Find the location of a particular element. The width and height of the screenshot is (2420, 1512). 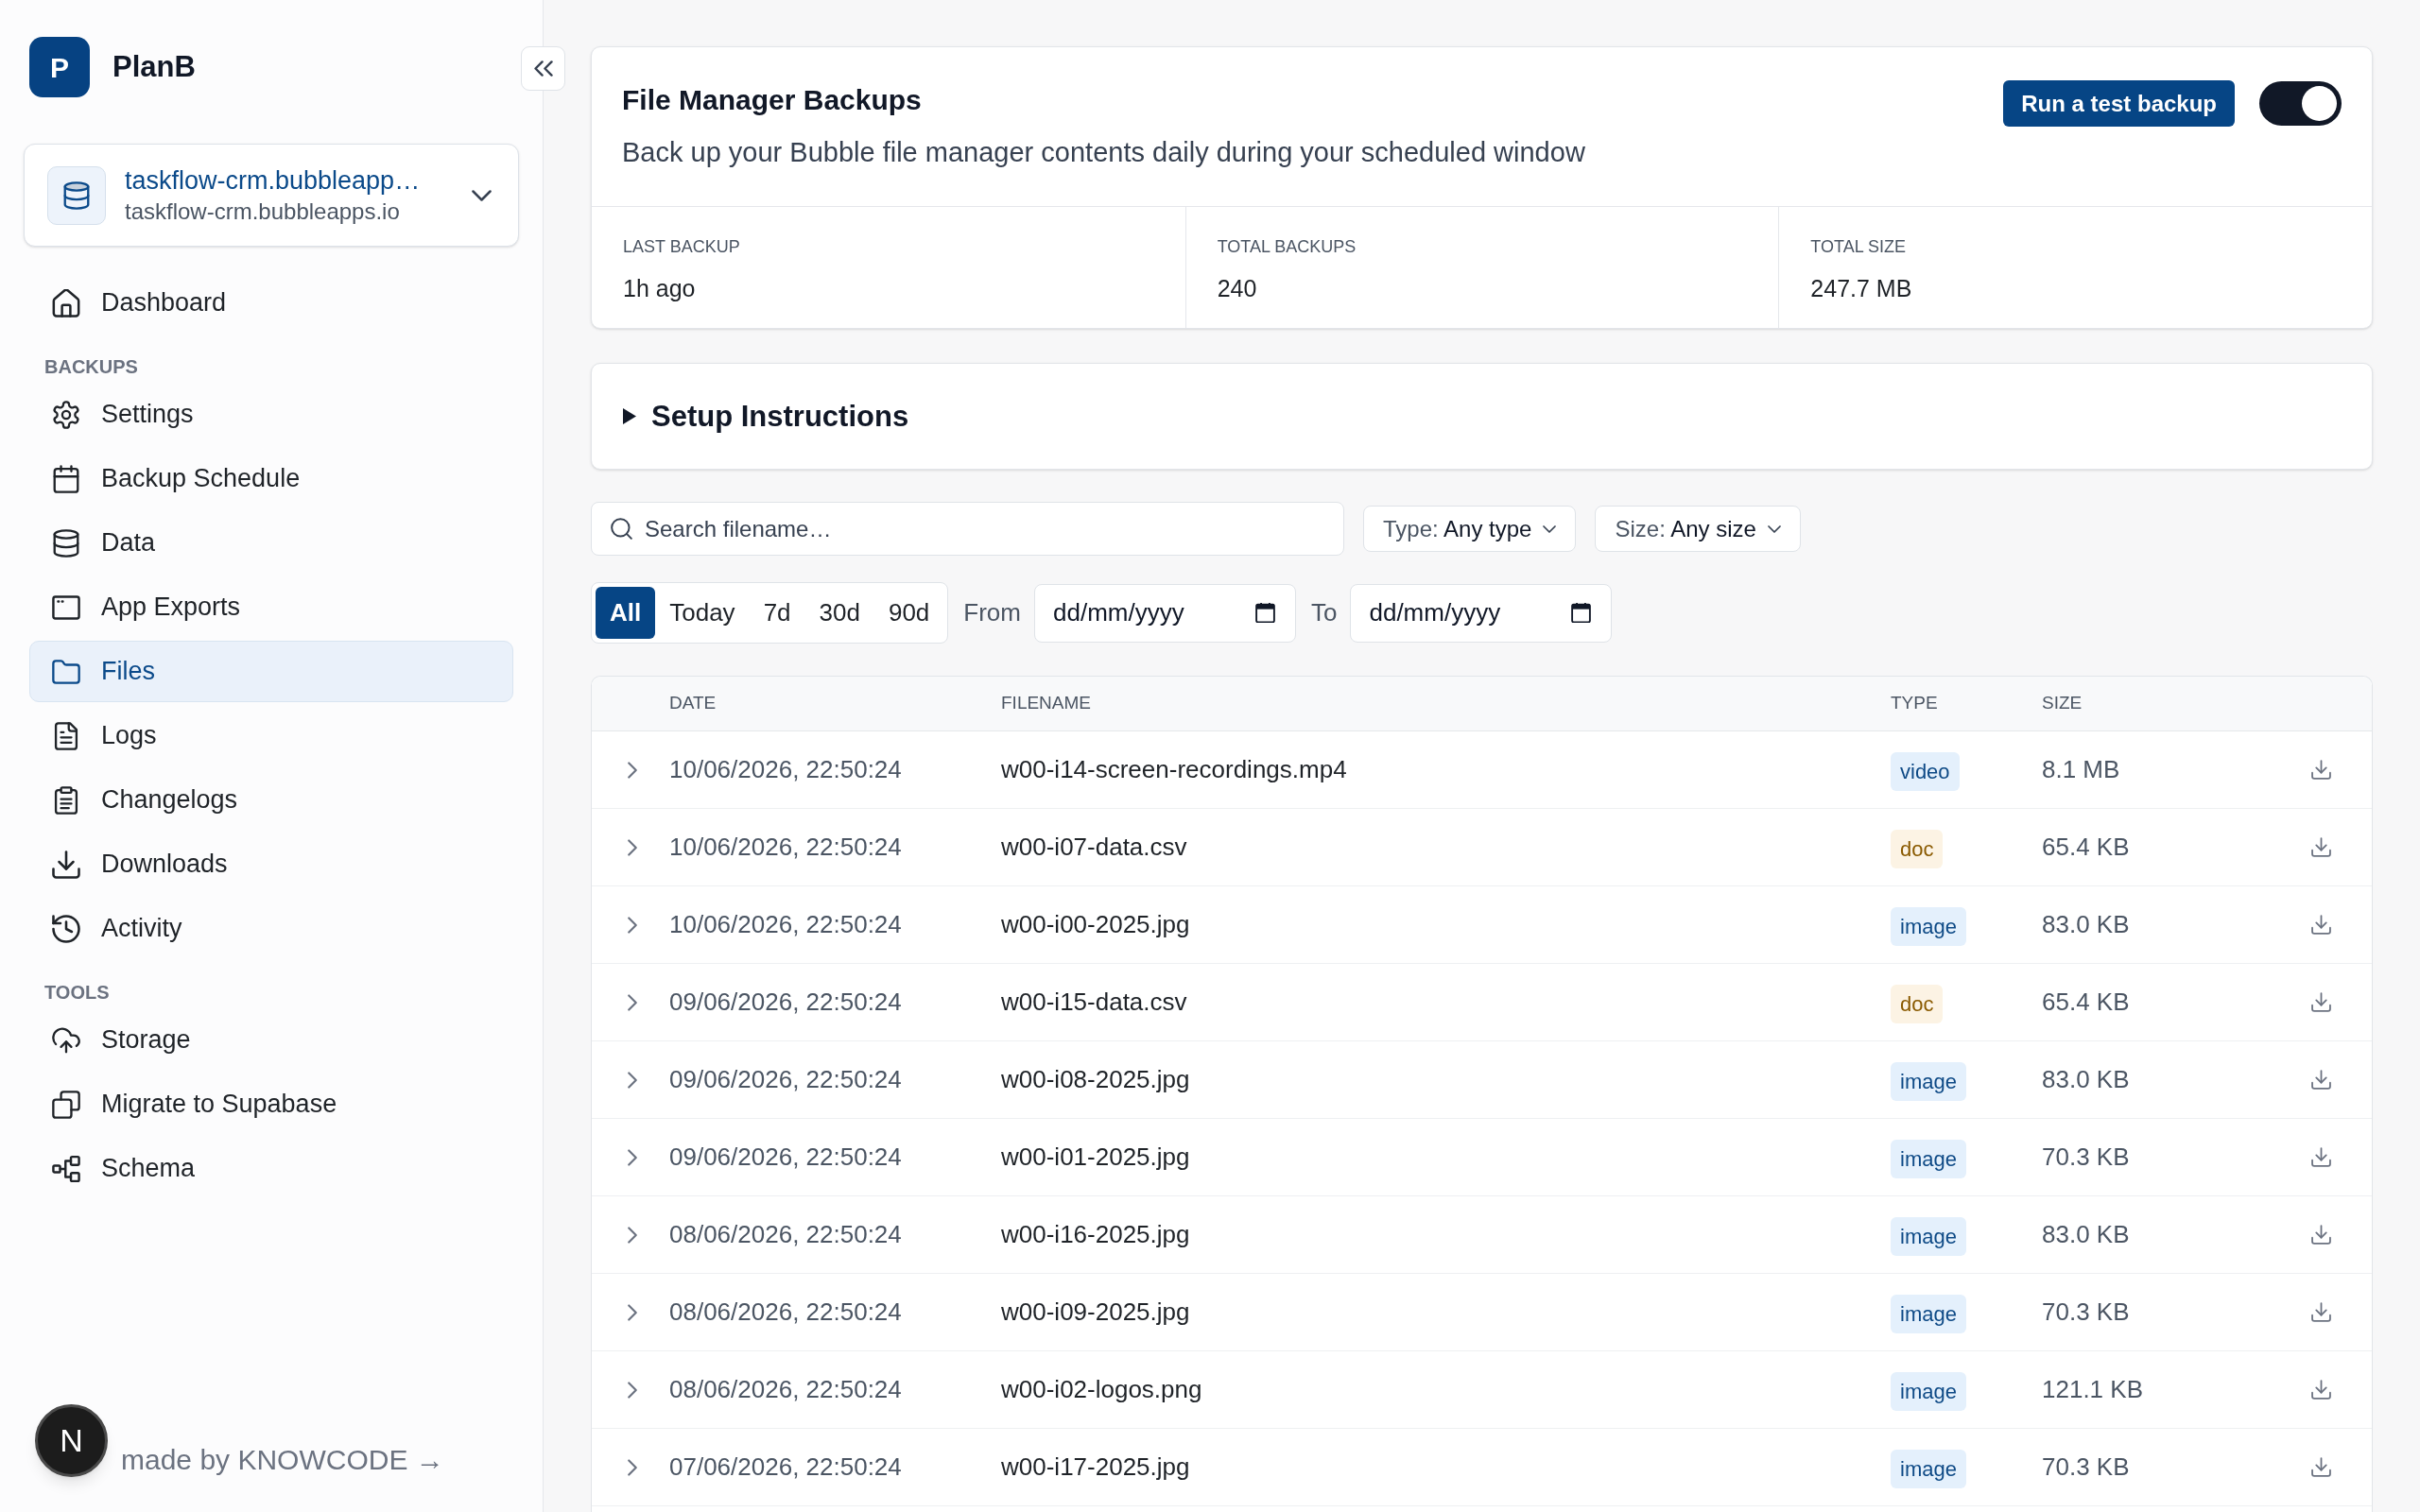

filename-cell-text: w00-i01-2025.jpg is located at coordinates (1096, 1157).